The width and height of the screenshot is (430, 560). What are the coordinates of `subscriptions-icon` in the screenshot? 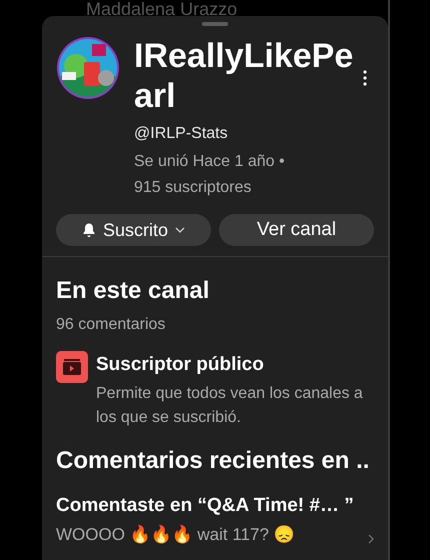 It's located at (72, 367).